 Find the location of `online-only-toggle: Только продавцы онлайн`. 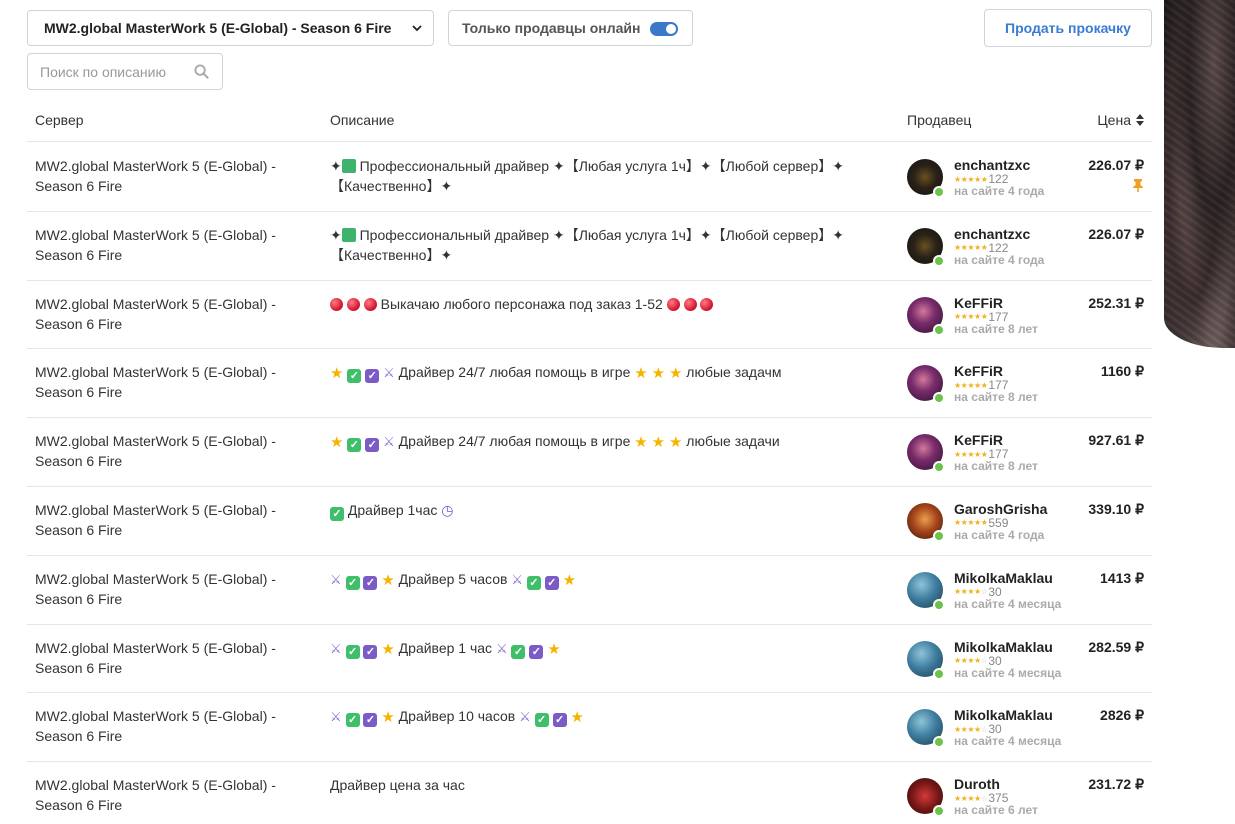

online-only-toggle: Только продавцы онлайн is located at coordinates (570, 28).